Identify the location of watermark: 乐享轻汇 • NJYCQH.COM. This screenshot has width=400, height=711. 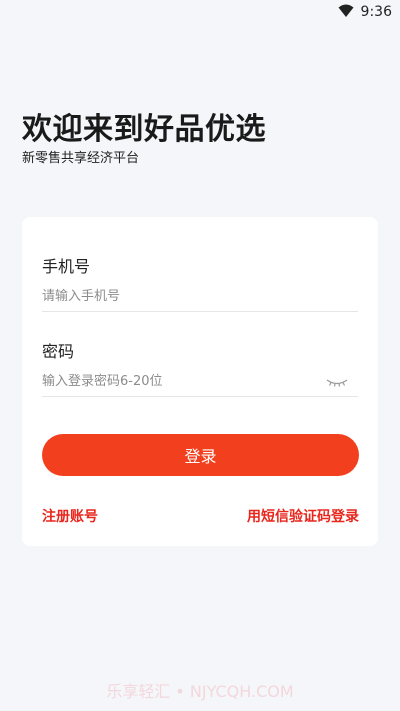
(200, 691).